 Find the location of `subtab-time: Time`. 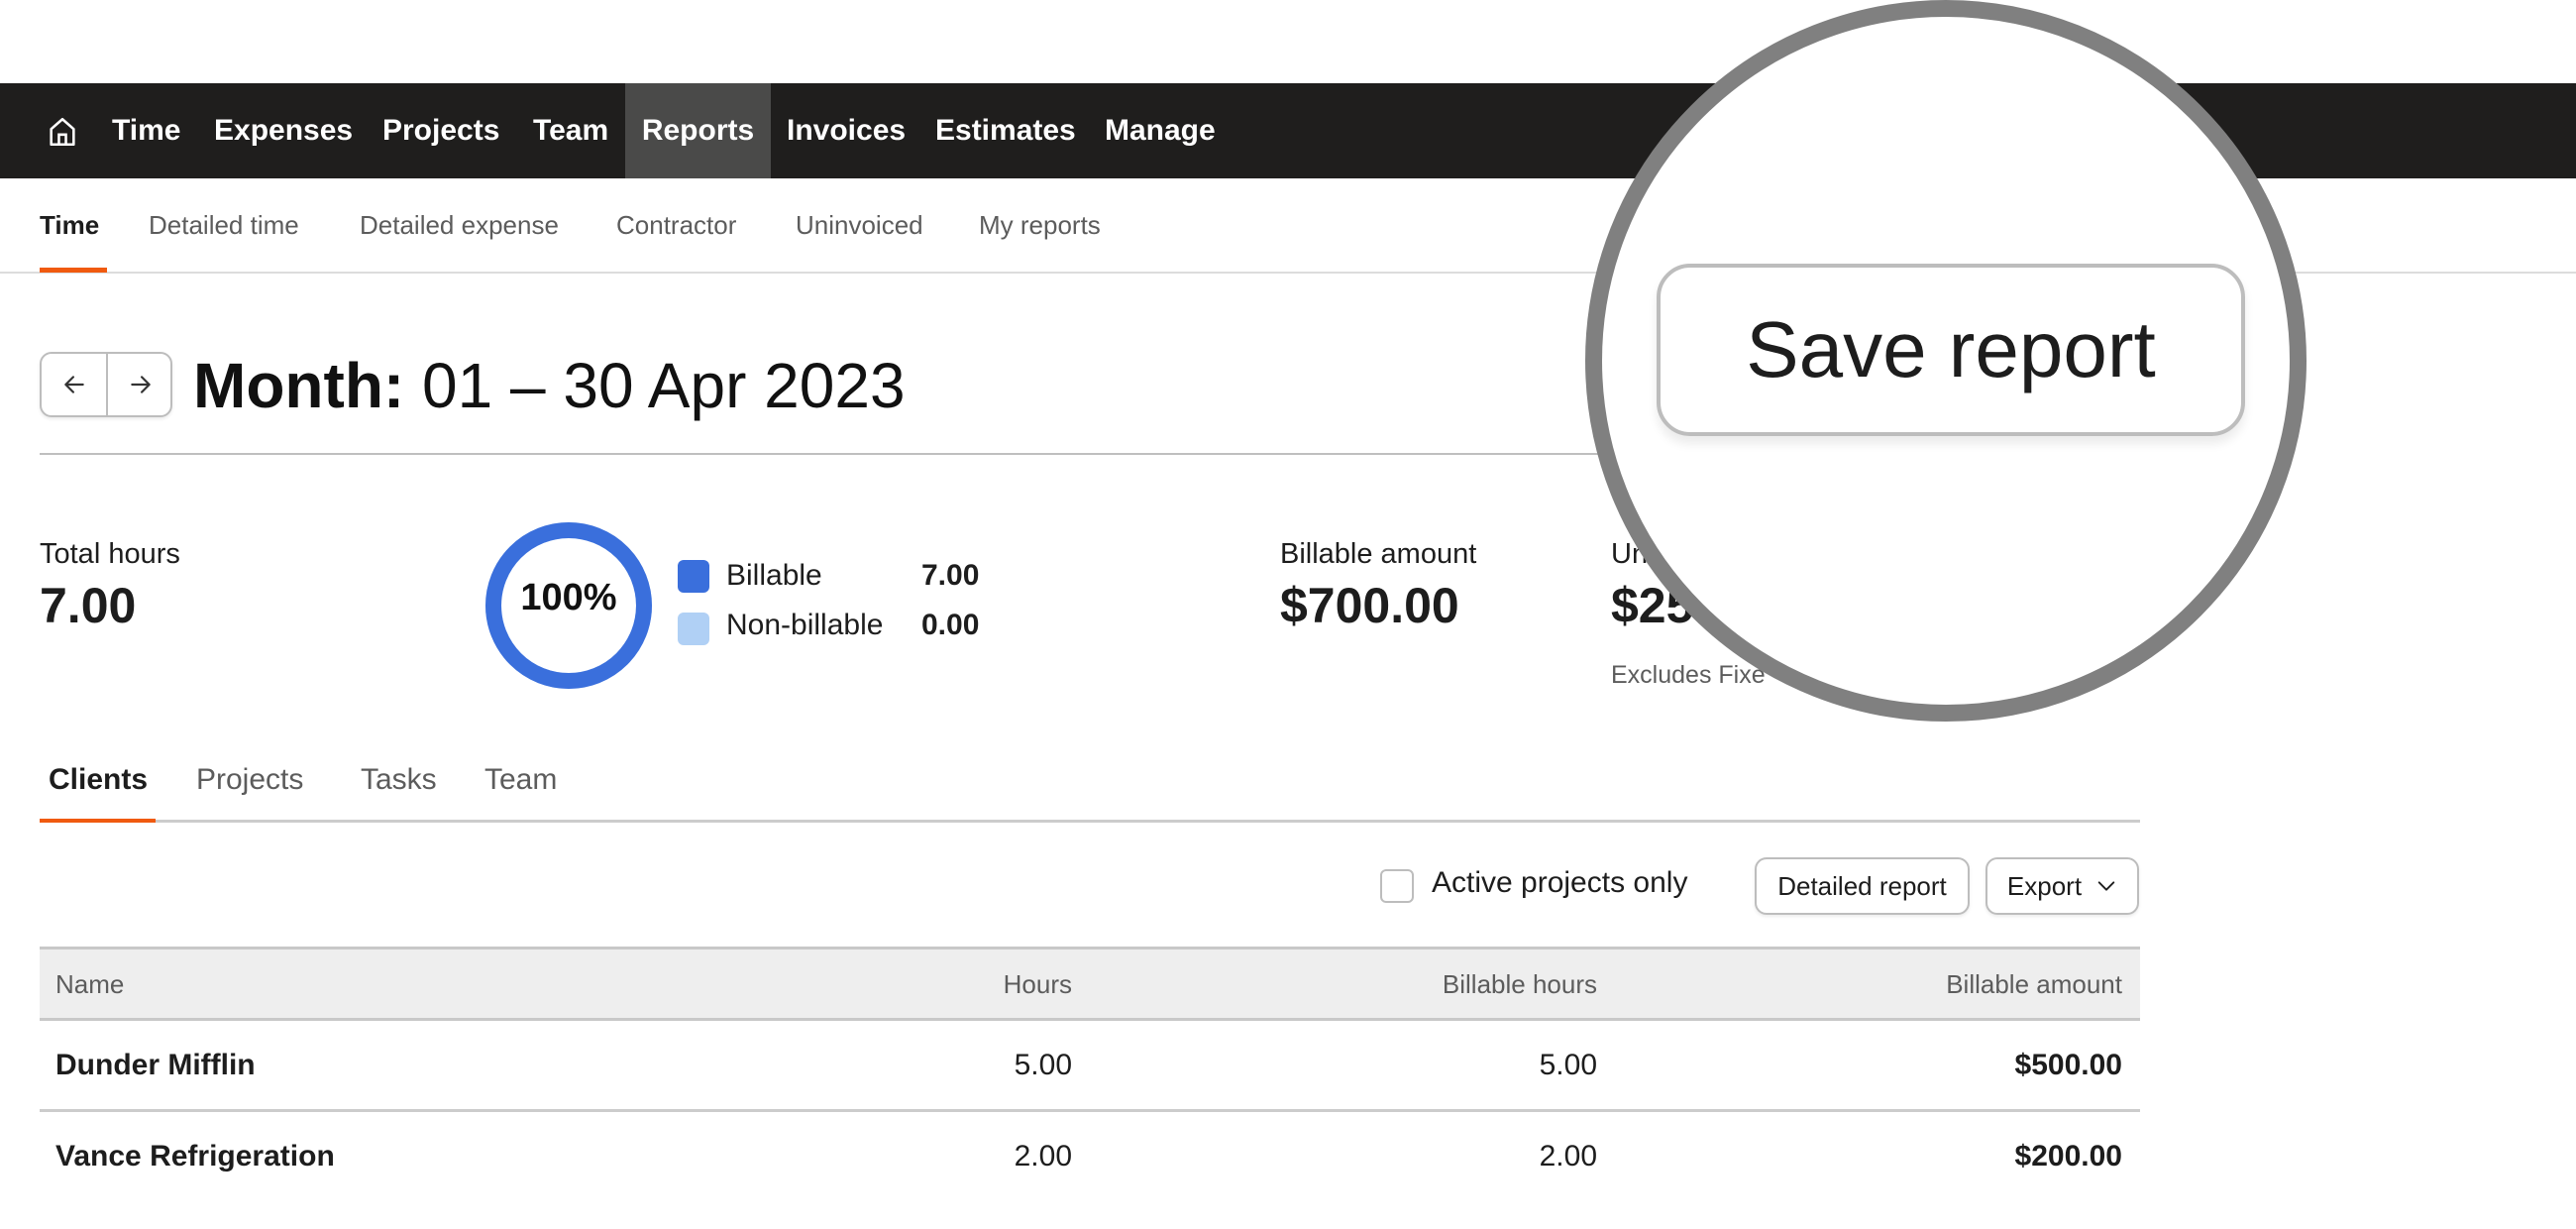

subtab-time: Time is located at coordinates (69, 225).